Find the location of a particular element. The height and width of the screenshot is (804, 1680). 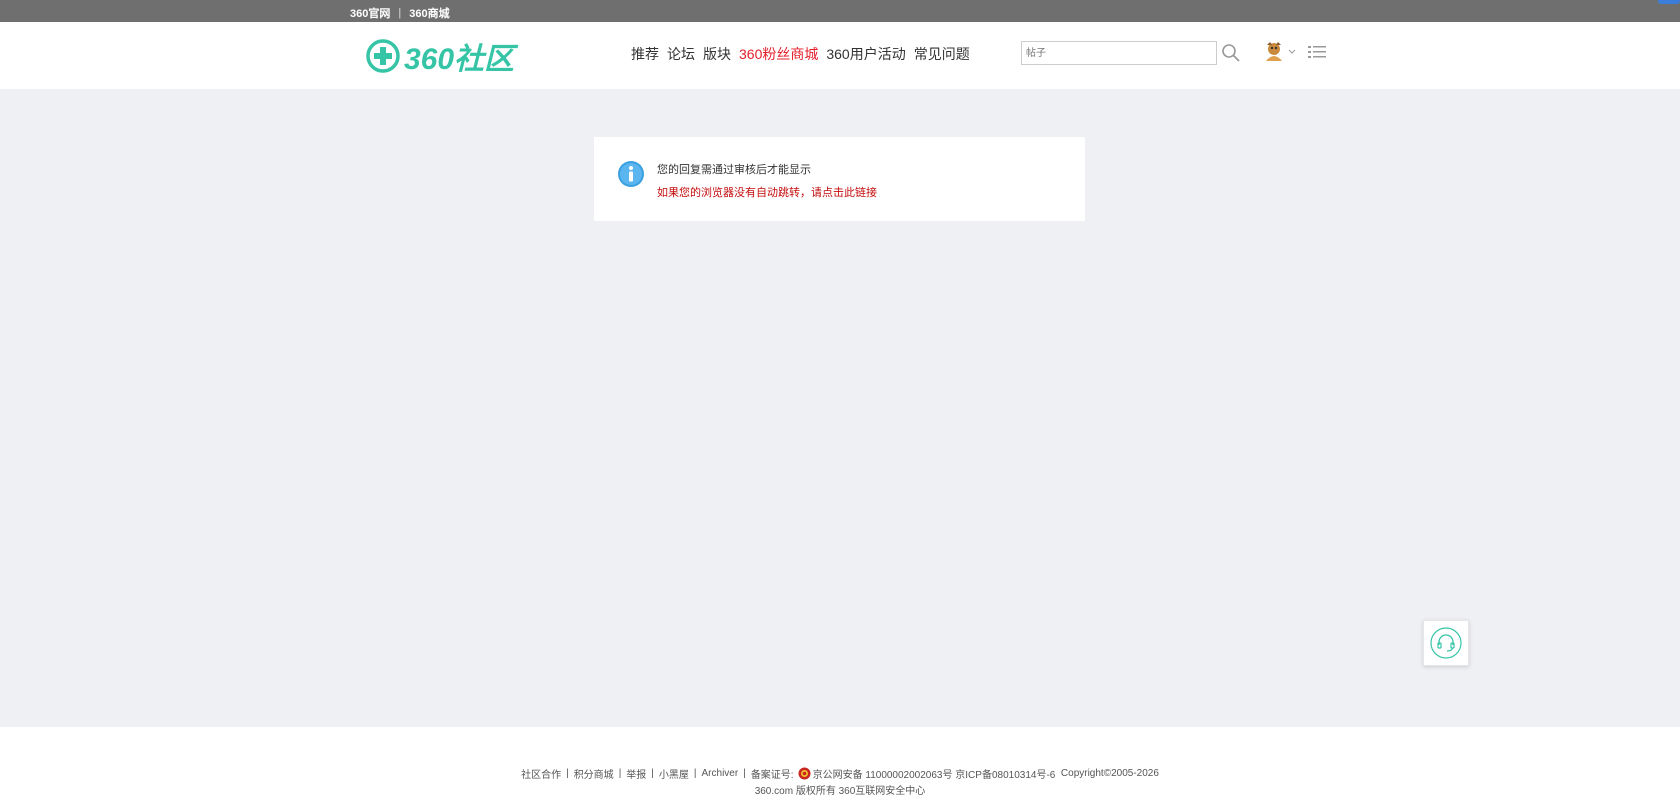

footer-link-points-mall: 积分商城 is located at coordinates (594, 773).